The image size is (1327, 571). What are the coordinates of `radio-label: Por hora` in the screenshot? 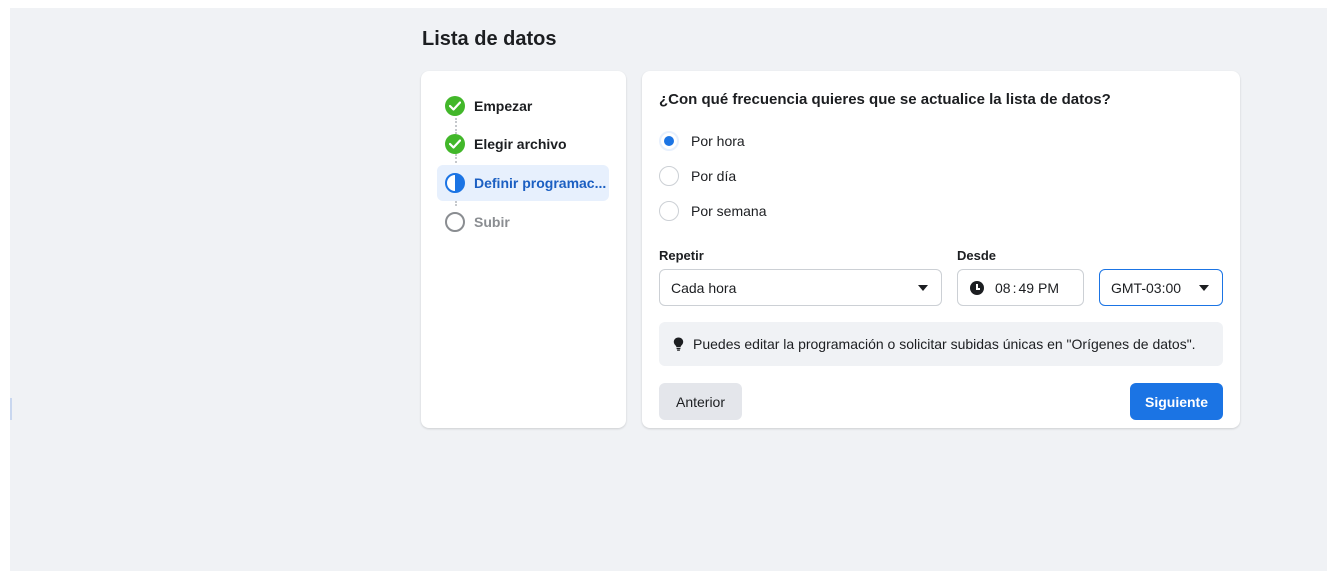 It's located at (718, 141).